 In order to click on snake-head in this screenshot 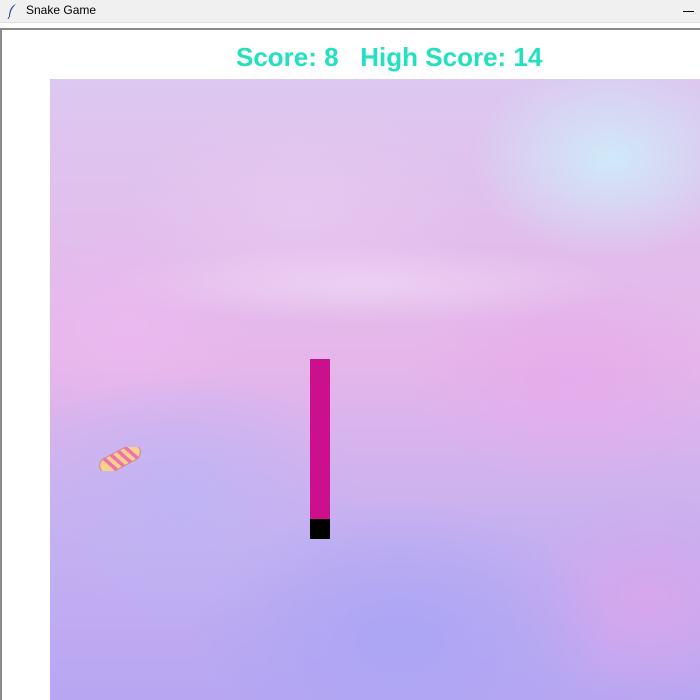, I will do `click(320, 529)`.